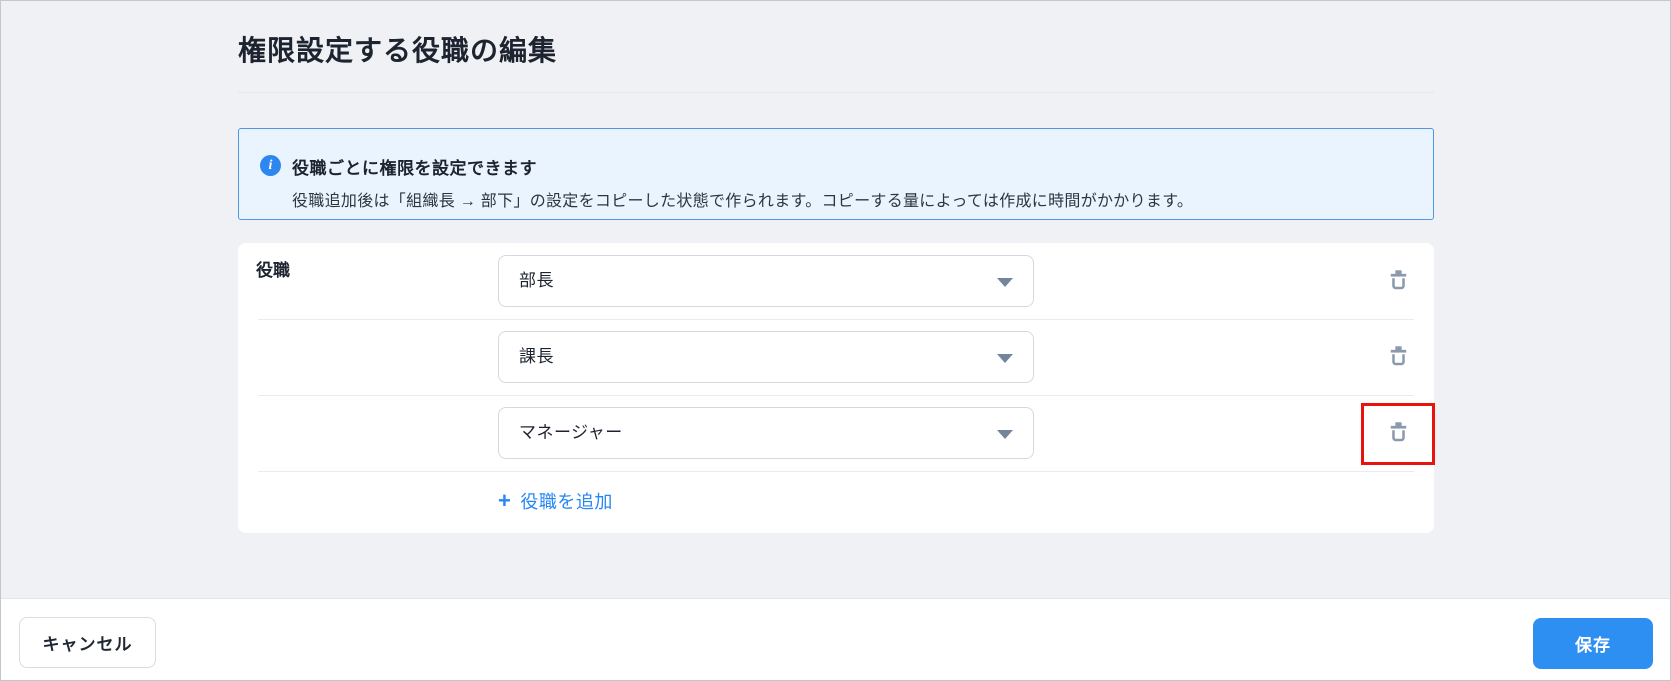  I want to click on role-select: 部長, so click(766, 281).